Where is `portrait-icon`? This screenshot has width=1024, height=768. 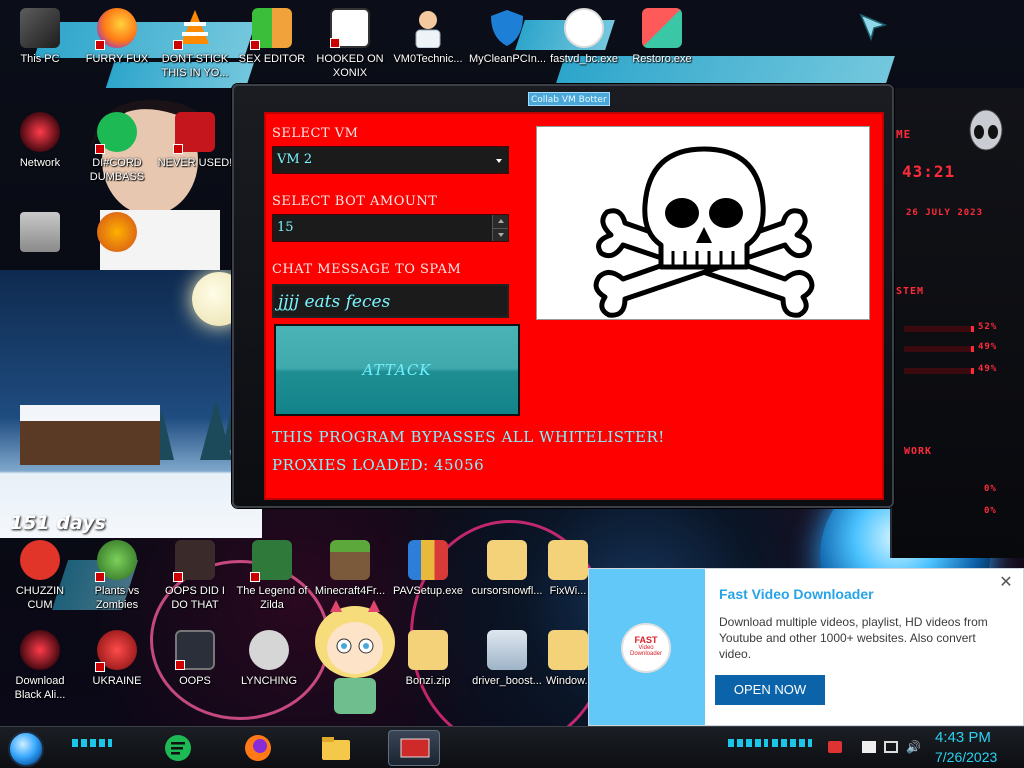
portrait-icon is located at coordinates (194, 561).